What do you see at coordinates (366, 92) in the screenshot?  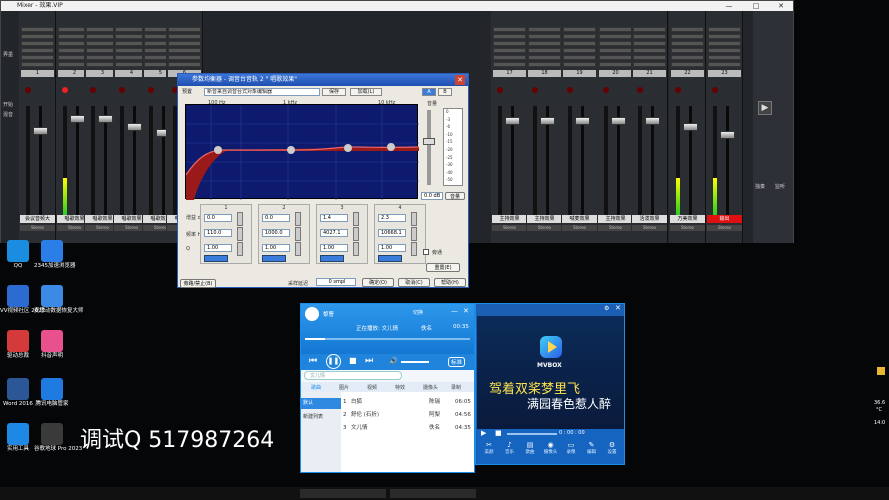 I see `load-button: 加载(L)` at bounding box center [366, 92].